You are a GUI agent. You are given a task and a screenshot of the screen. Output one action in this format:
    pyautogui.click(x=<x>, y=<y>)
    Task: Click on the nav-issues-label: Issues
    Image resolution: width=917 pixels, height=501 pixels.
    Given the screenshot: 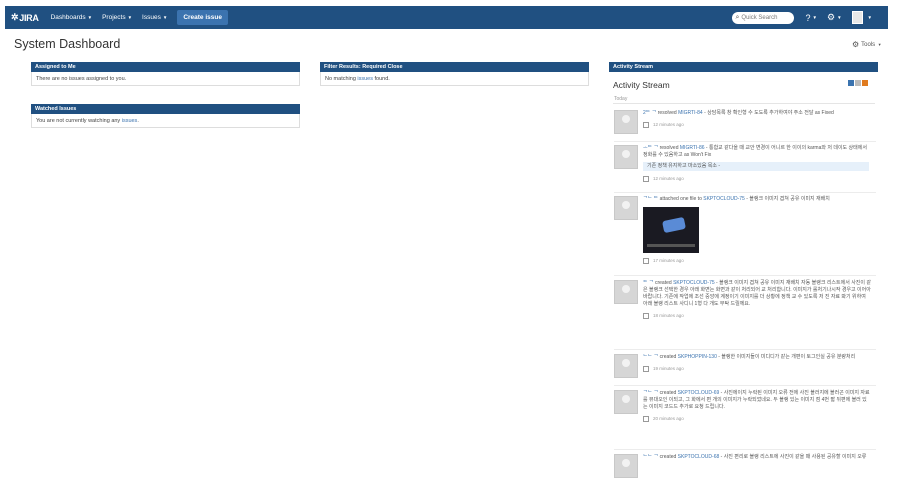 What is the action you would take?
    pyautogui.click(x=151, y=17)
    